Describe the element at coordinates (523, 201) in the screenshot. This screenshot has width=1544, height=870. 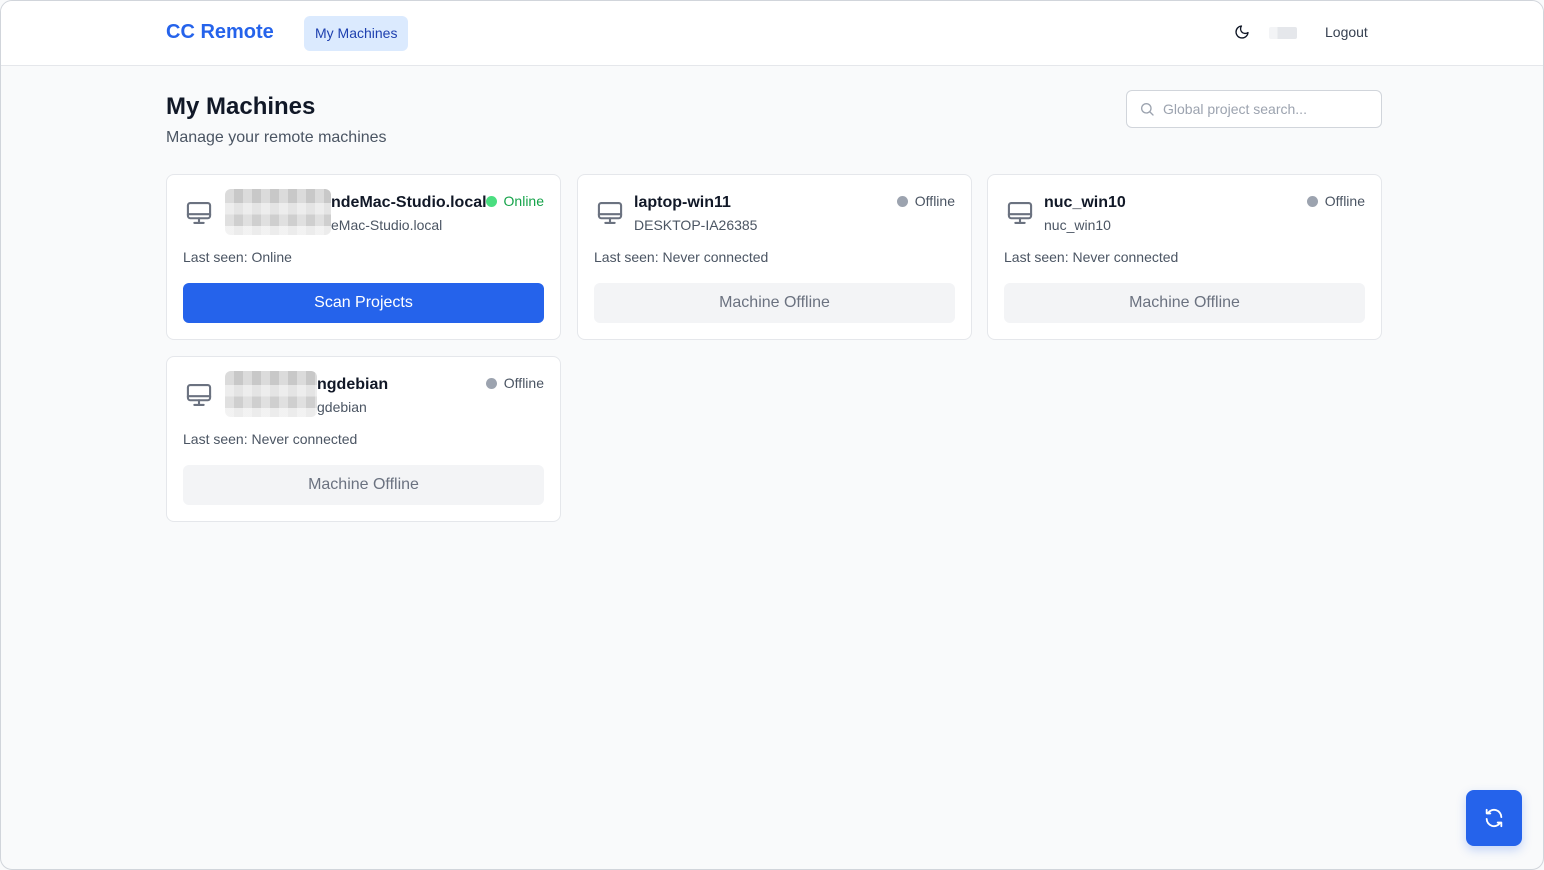
I see `status-label: Online` at that location.